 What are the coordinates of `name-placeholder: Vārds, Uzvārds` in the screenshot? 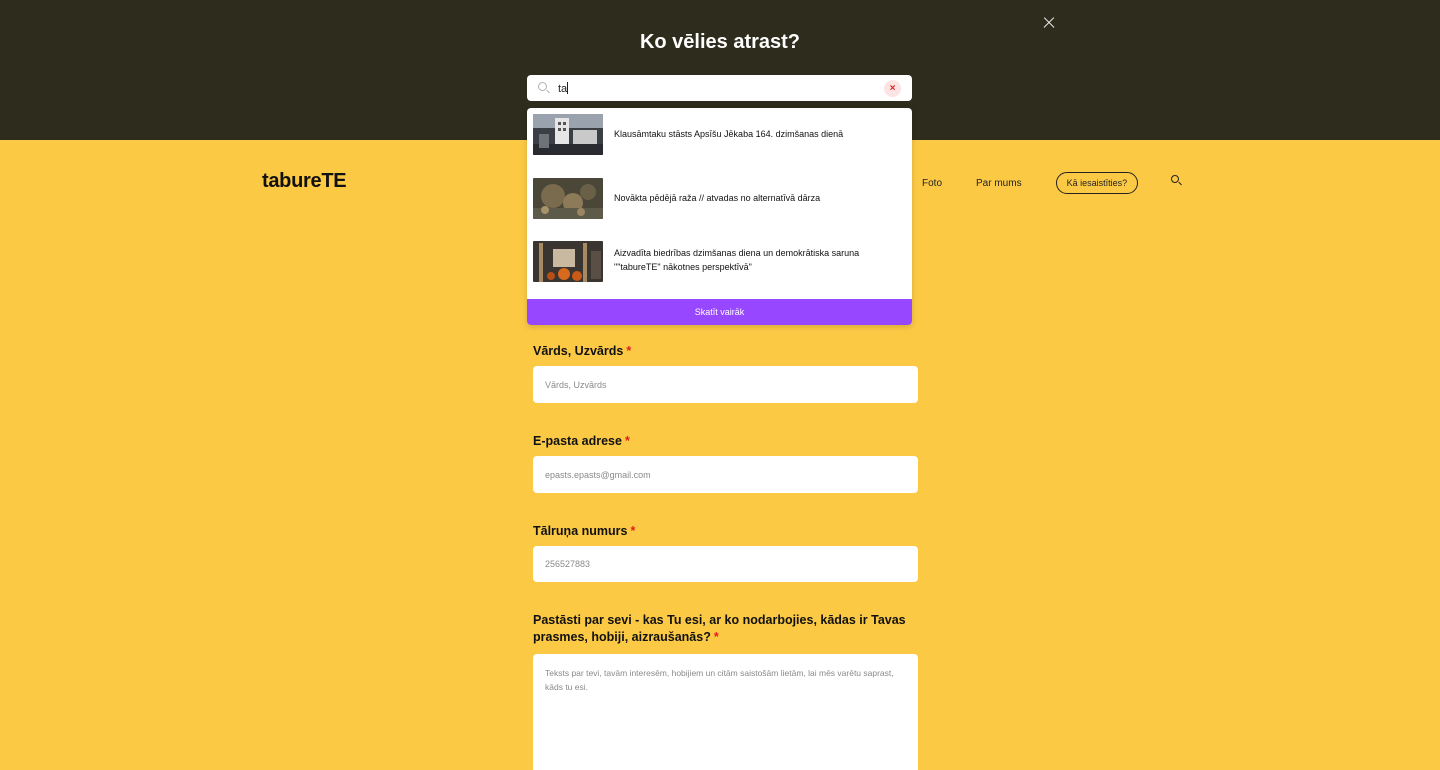 It's located at (576, 384).